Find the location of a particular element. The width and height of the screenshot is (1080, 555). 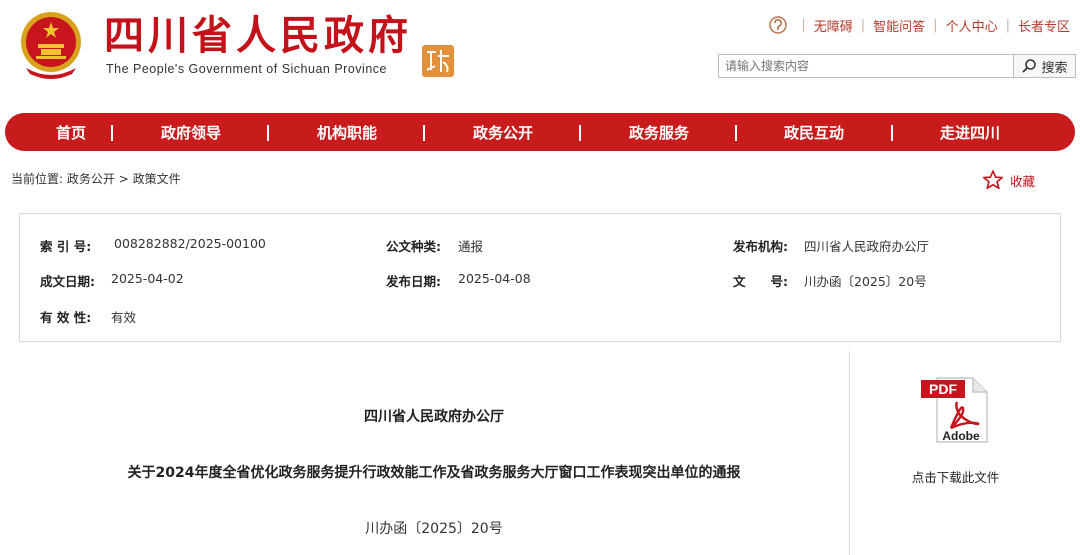

nav-services: 政务服务 is located at coordinates (659, 132).